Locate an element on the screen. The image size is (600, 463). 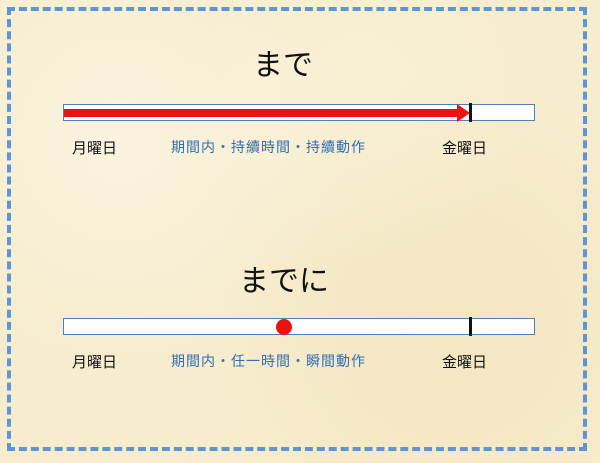
madeni-timeline-bar is located at coordinates (299, 326).